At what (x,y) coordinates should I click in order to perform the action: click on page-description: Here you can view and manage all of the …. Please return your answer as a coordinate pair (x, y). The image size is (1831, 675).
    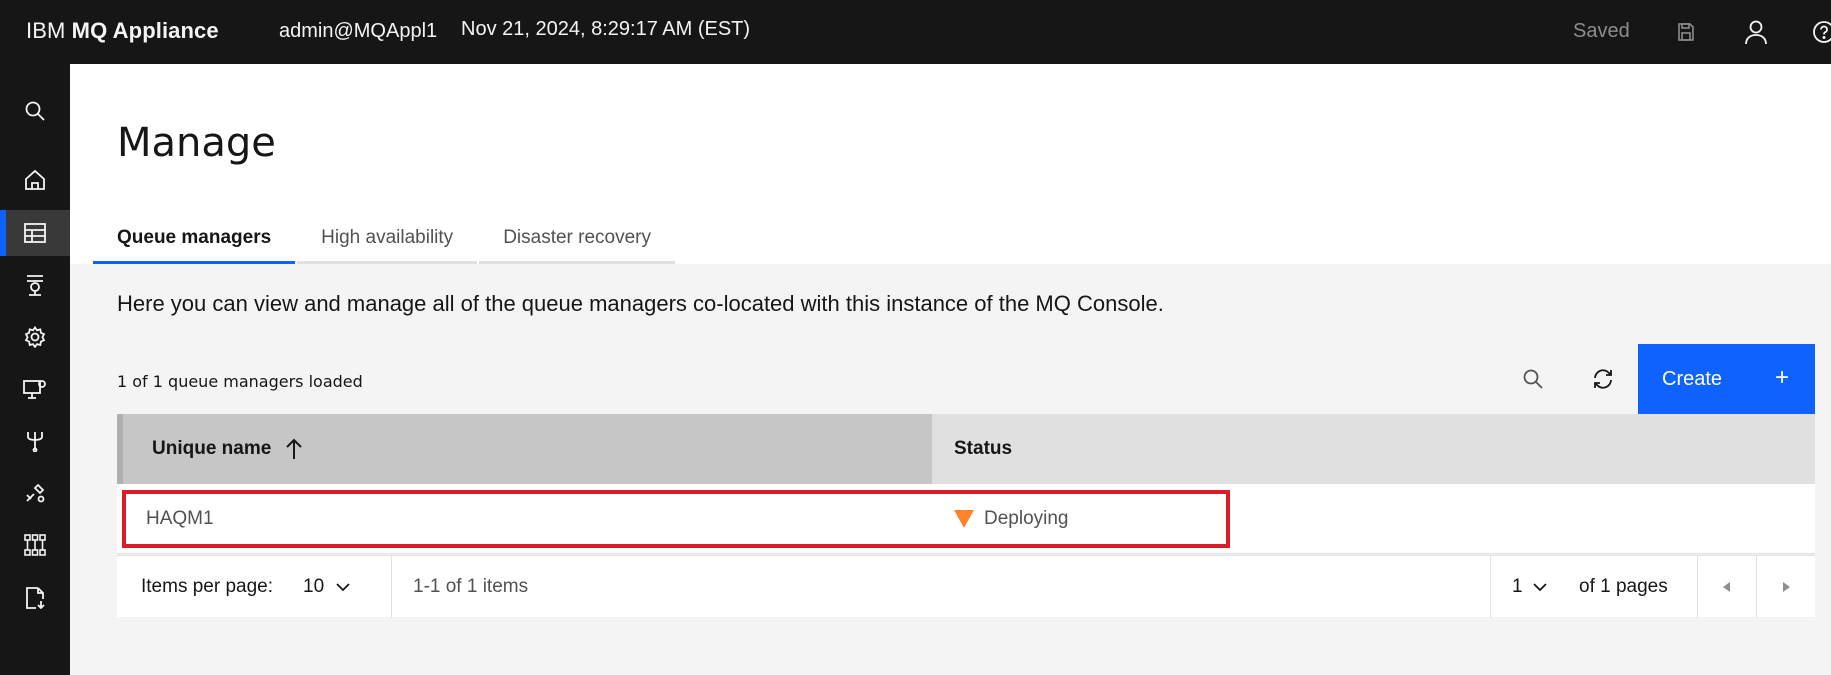
    Looking at the image, I should click on (640, 303).